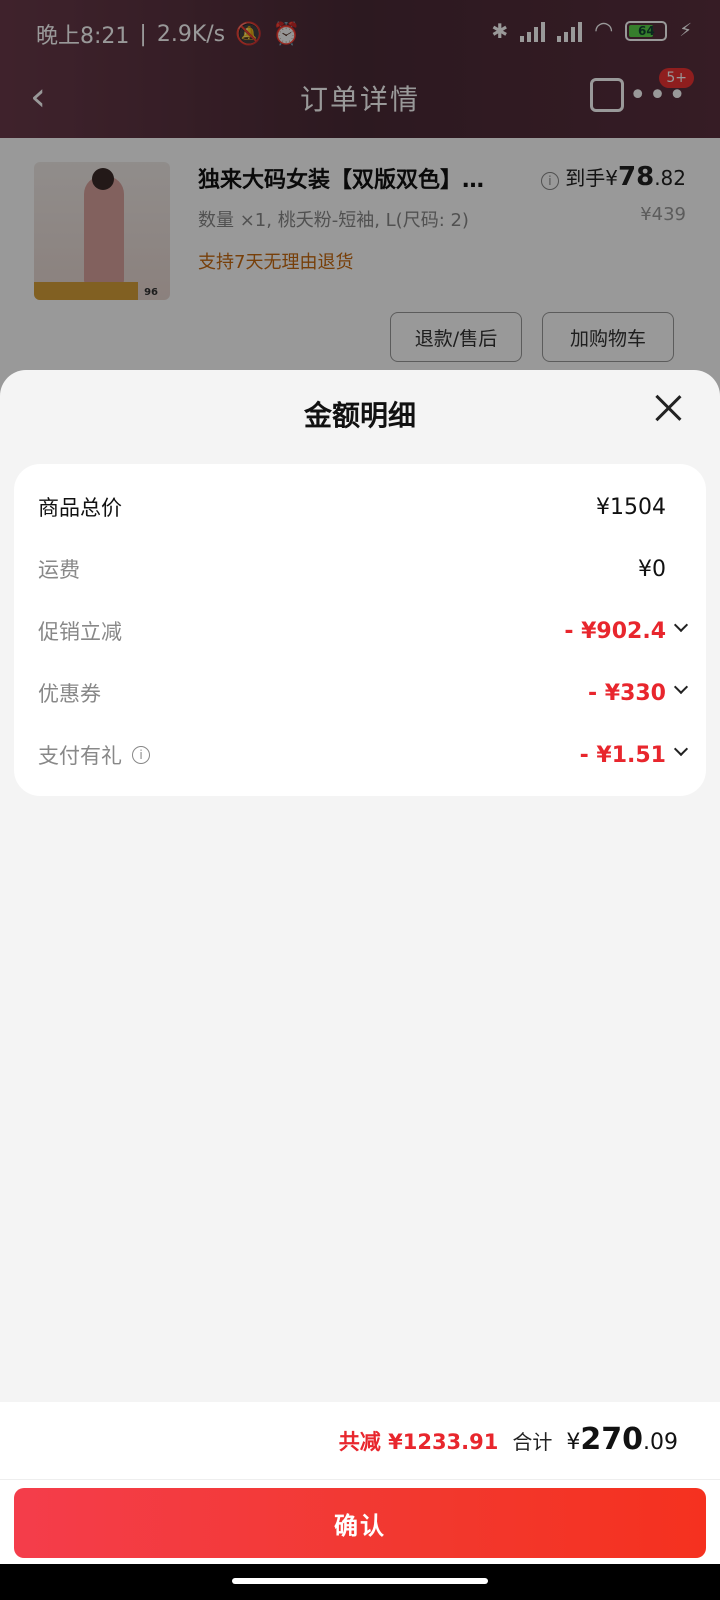 The width and height of the screenshot is (720, 1600). What do you see at coordinates (532, 1442) in the screenshot?
I see `total-label: 合计` at bounding box center [532, 1442].